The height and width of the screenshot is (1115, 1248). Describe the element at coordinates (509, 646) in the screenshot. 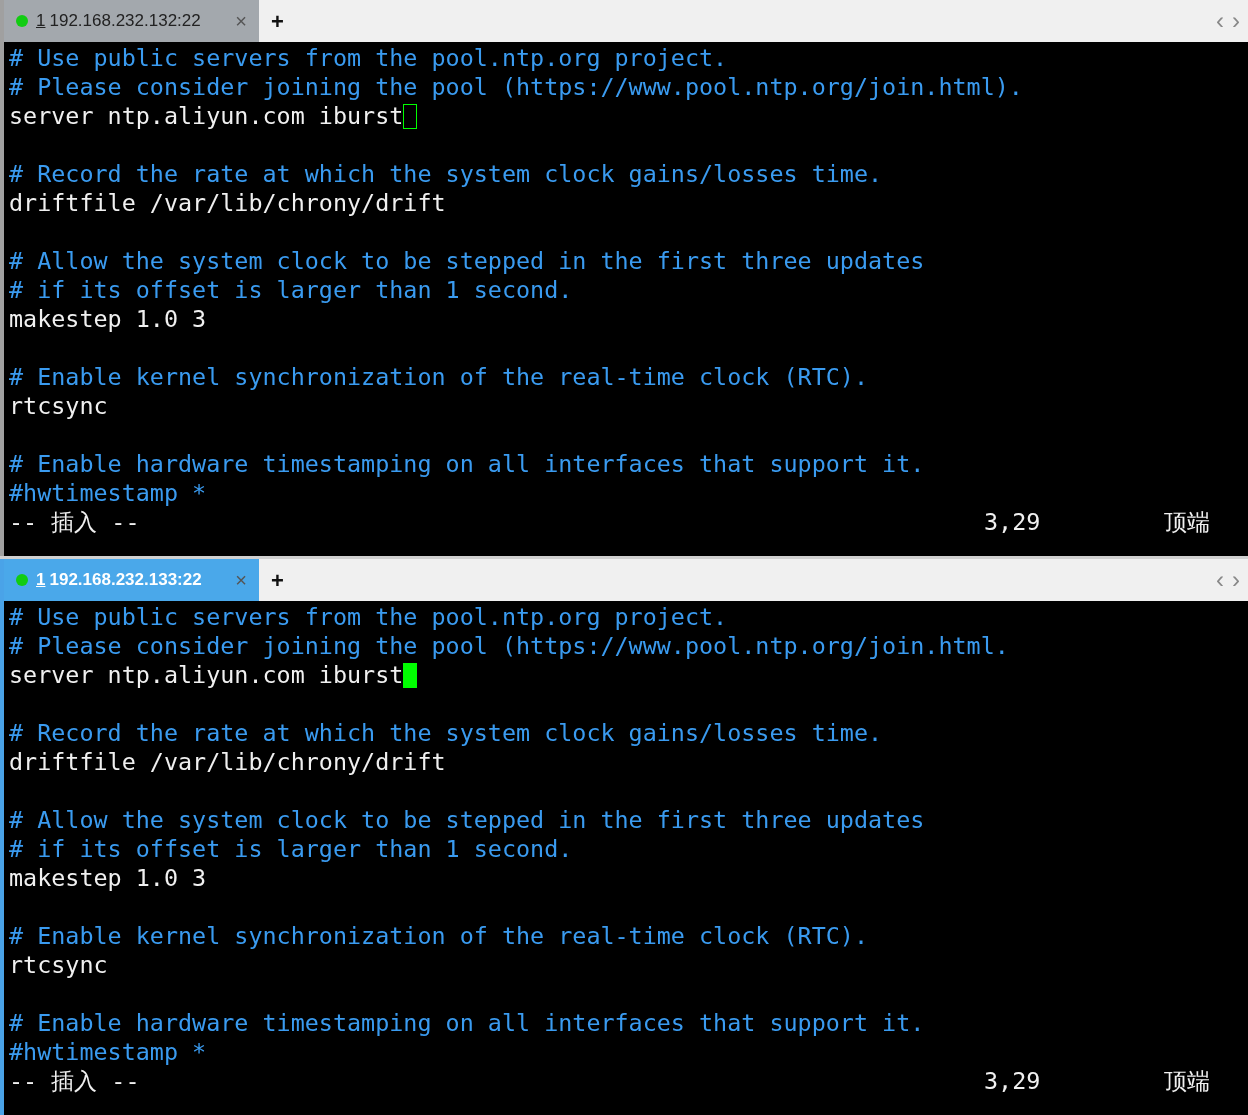

I see `comment-line: # Please consider joining the pool (https://www.pool.ntp.org/join.html.` at that location.